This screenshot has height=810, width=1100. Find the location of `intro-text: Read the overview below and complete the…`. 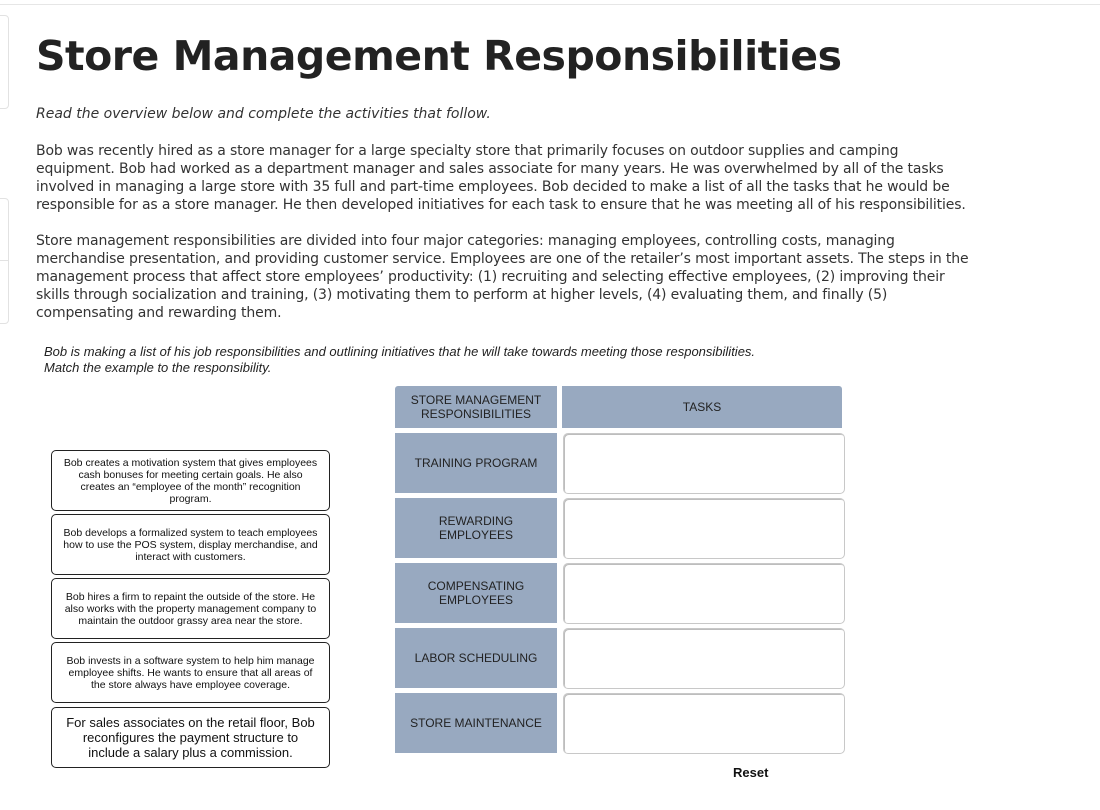

intro-text: Read the overview below and complete the… is located at coordinates (263, 114).